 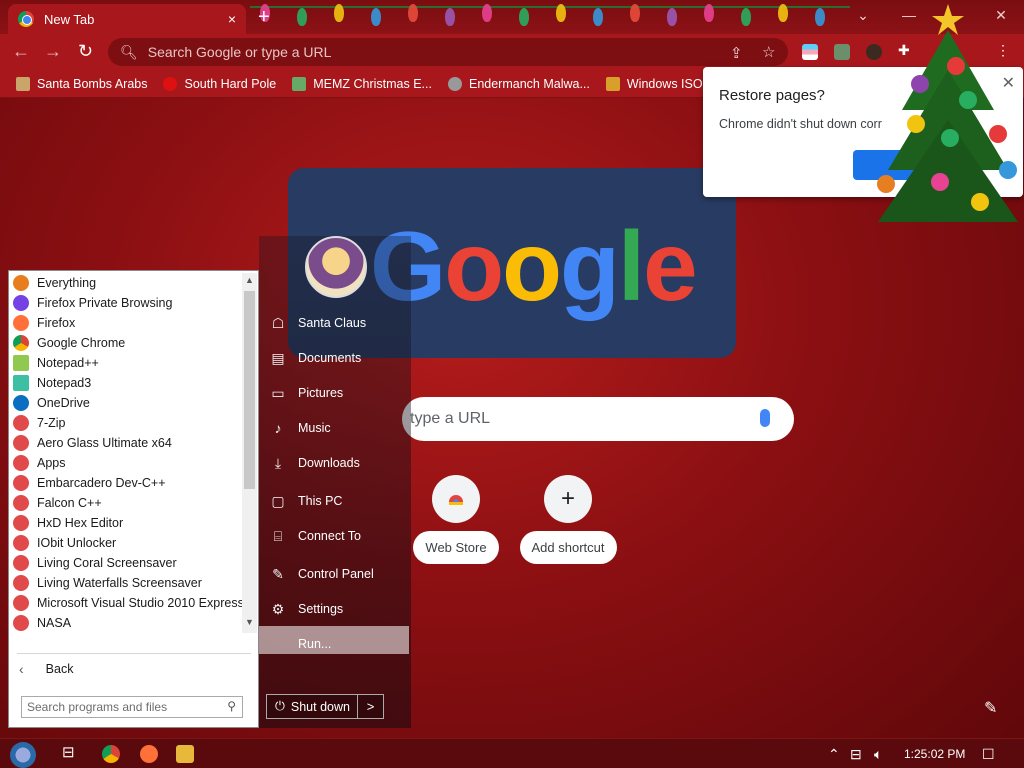 I want to click on reload-icon: ↻, so click(x=85, y=51).